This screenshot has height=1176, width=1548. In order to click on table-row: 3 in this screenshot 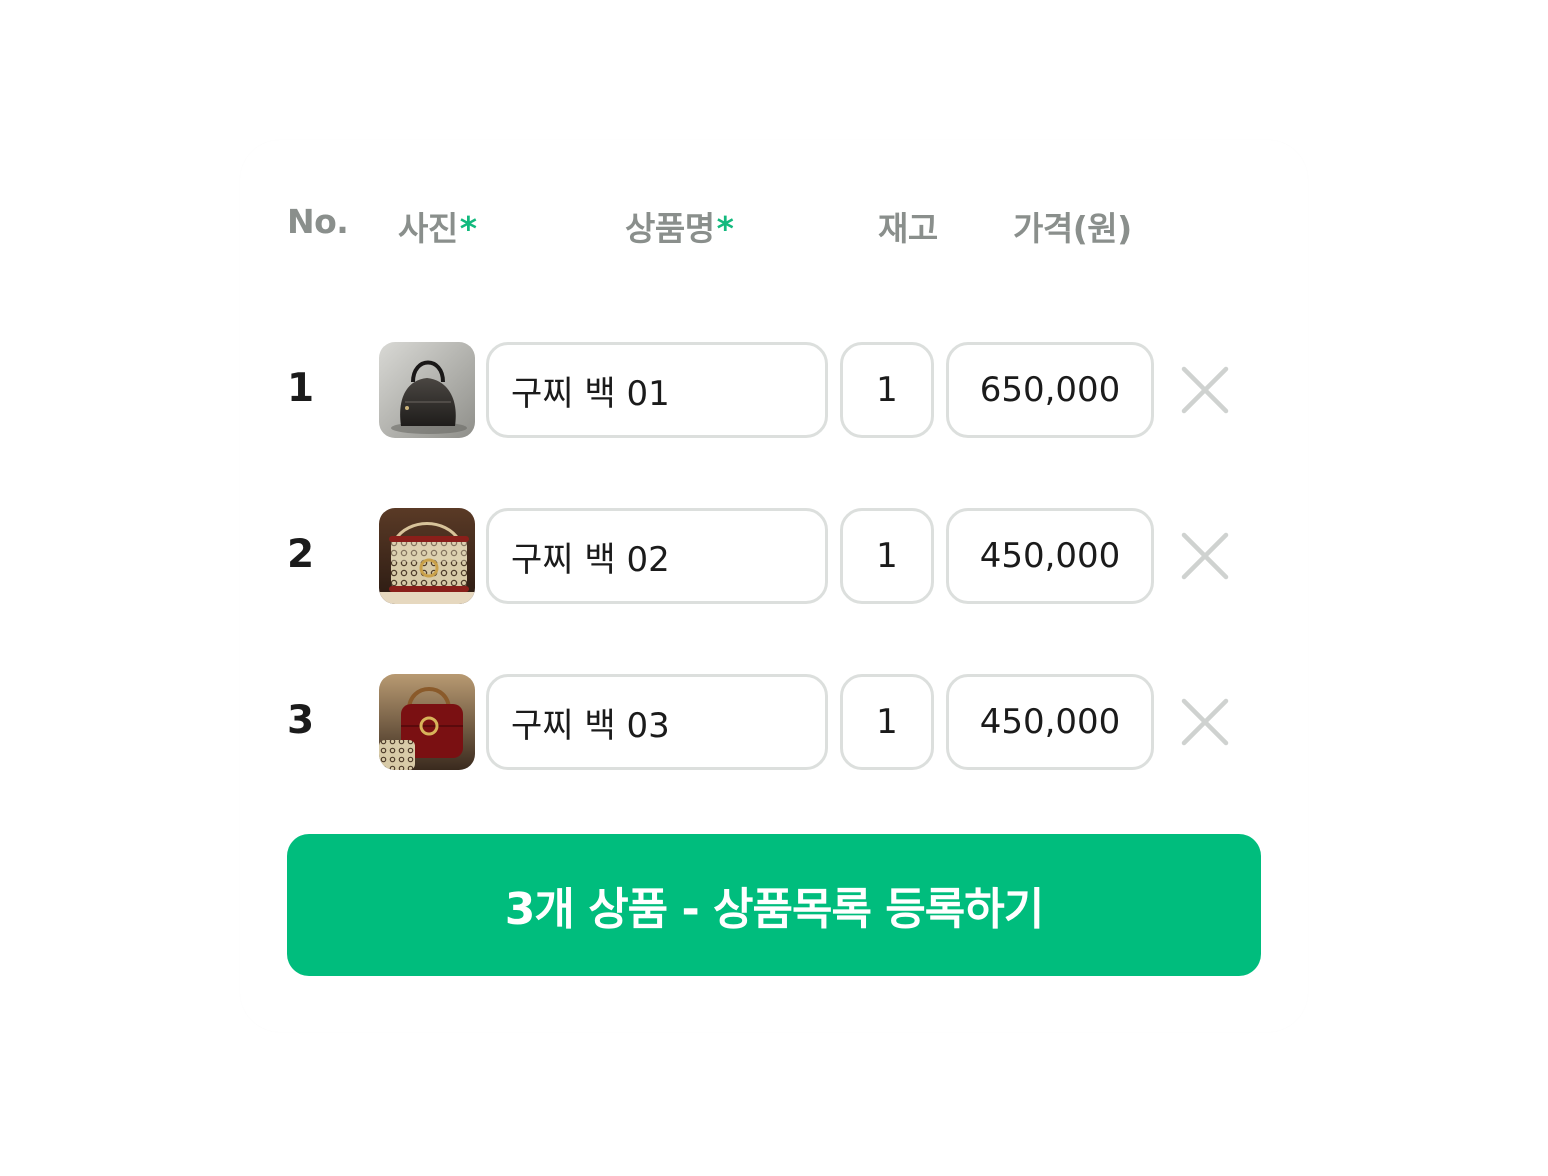, I will do `click(774, 722)`.